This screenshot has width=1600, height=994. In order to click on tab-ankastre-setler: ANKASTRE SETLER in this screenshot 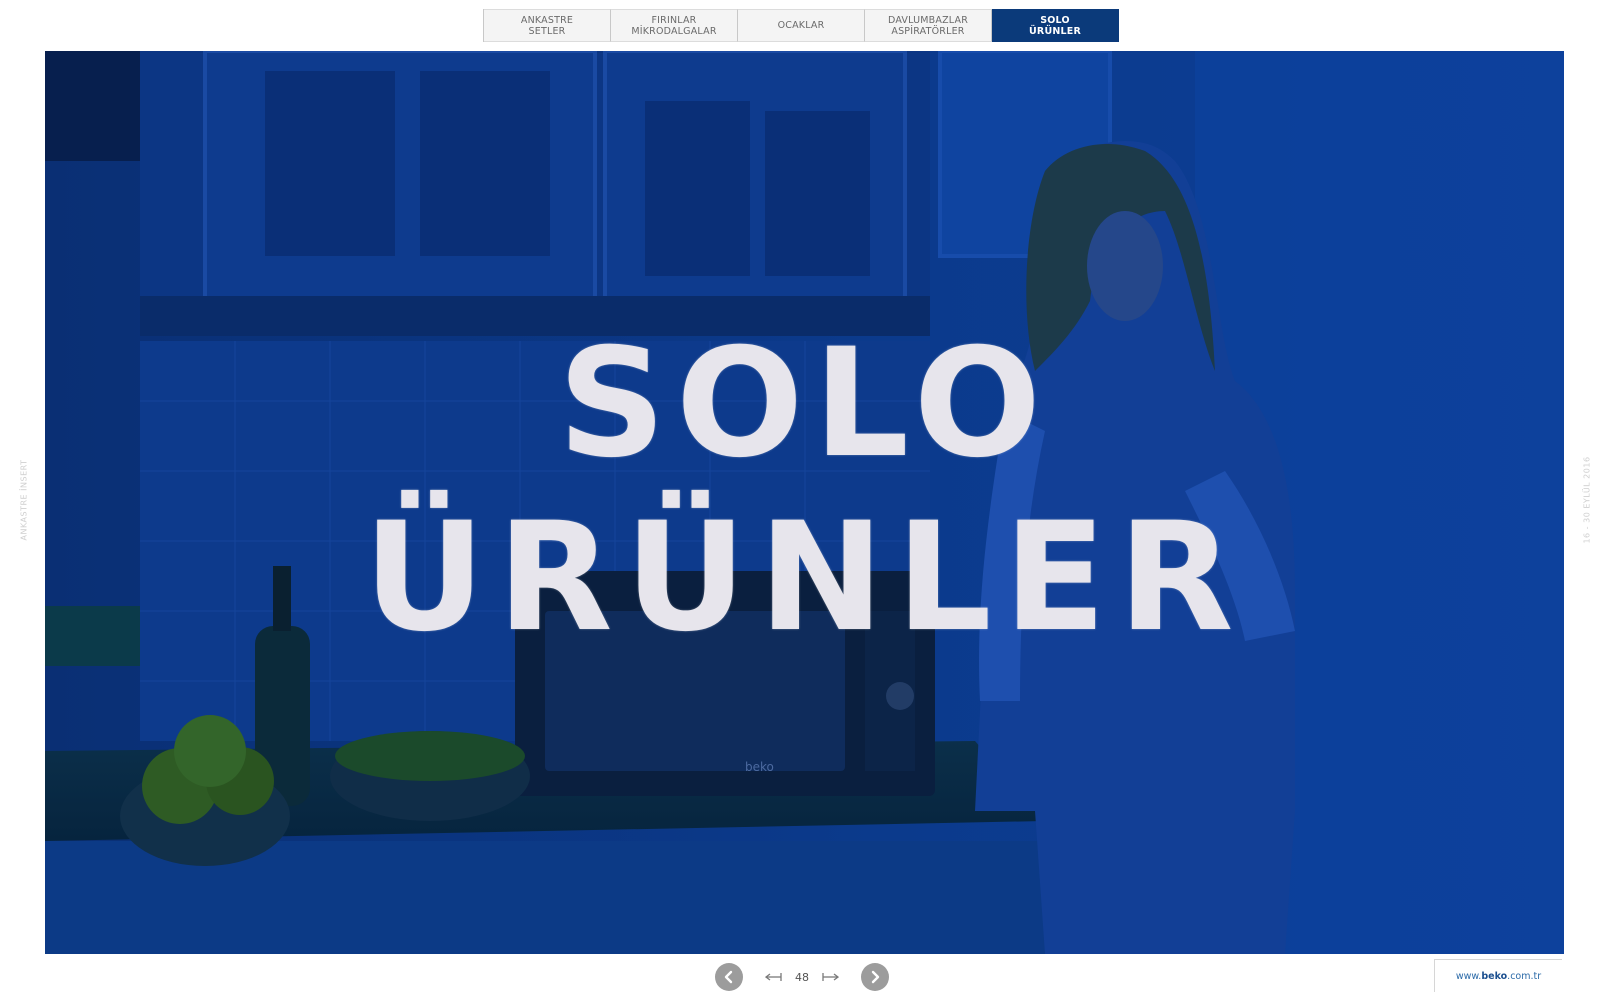, I will do `click(547, 25)`.